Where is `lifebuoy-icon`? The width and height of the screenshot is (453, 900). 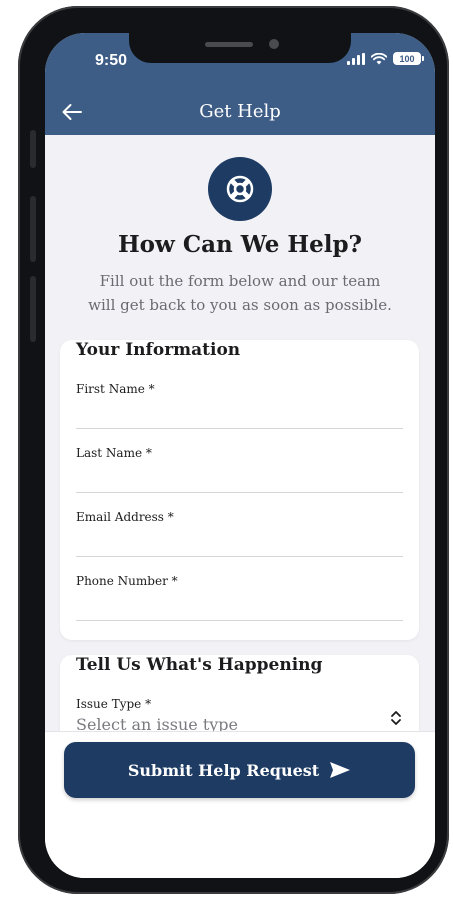 lifebuoy-icon is located at coordinates (240, 189).